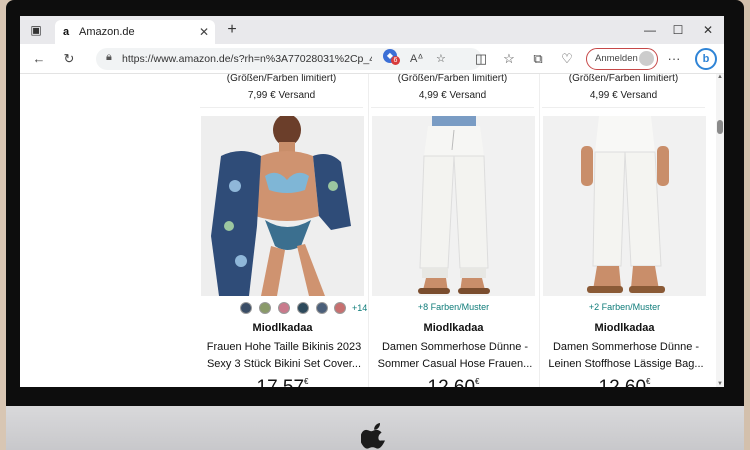 The width and height of the screenshot is (750, 450). Describe the element at coordinates (481, 59) in the screenshot. I see `split-screen-icon: ◫` at that location.